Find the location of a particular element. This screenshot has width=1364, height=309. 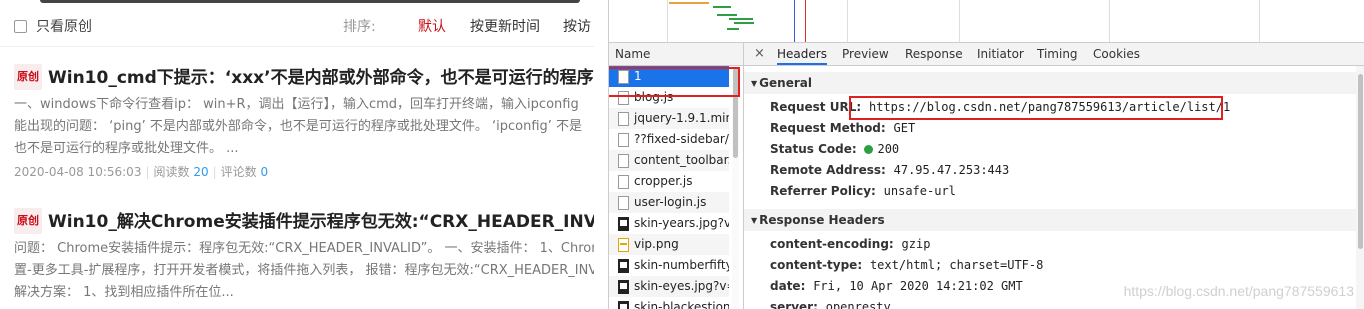

tab-response: Response is located at coordinates (934, 54).